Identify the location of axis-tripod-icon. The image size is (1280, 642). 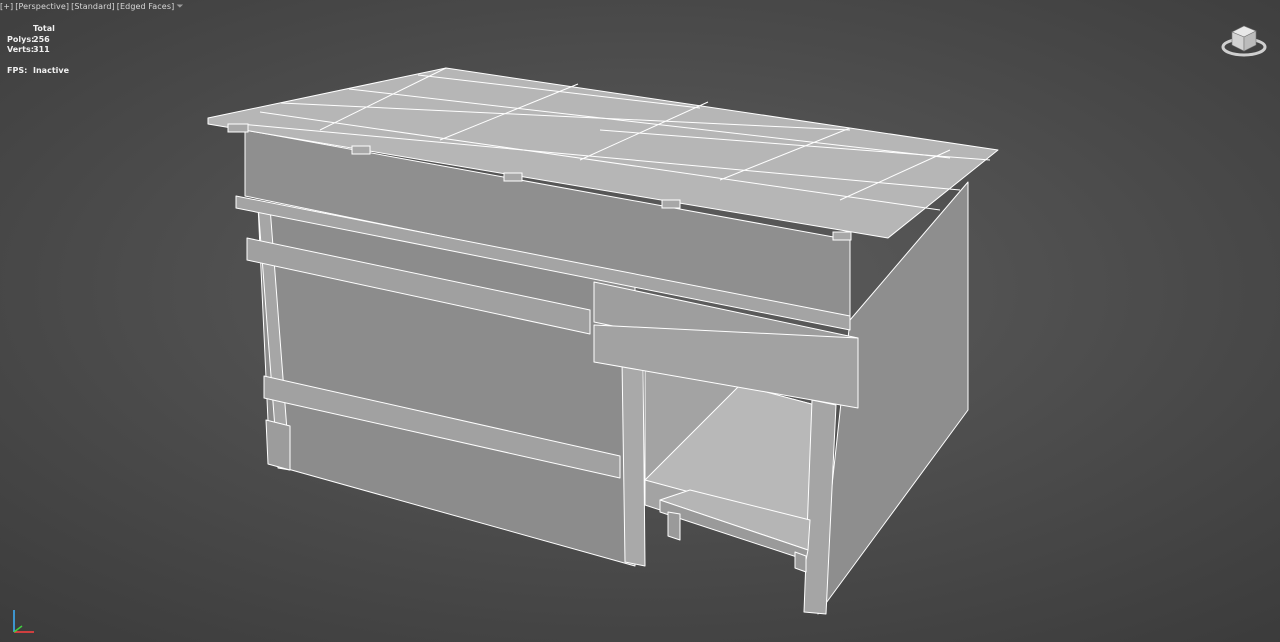
(21, 621).